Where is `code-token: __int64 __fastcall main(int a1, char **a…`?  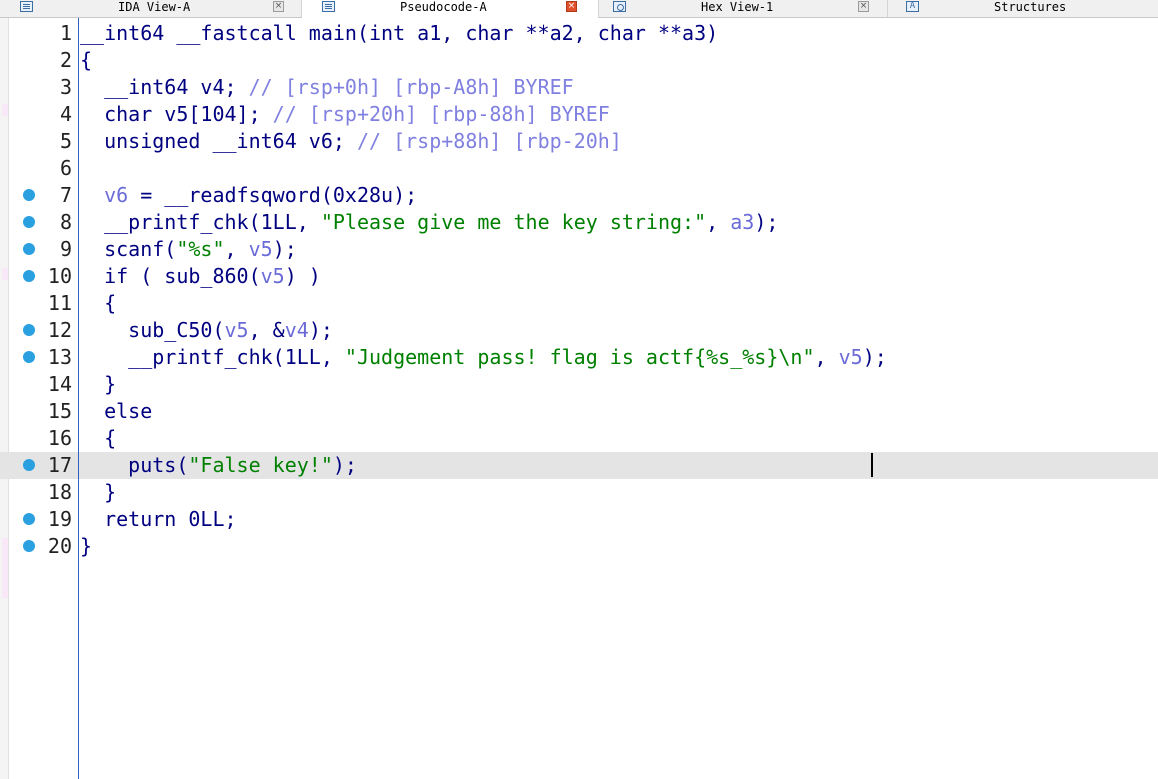 code-token: __int64 __fastcall main(int a1, char **a… is located at coordinates (399, 33).